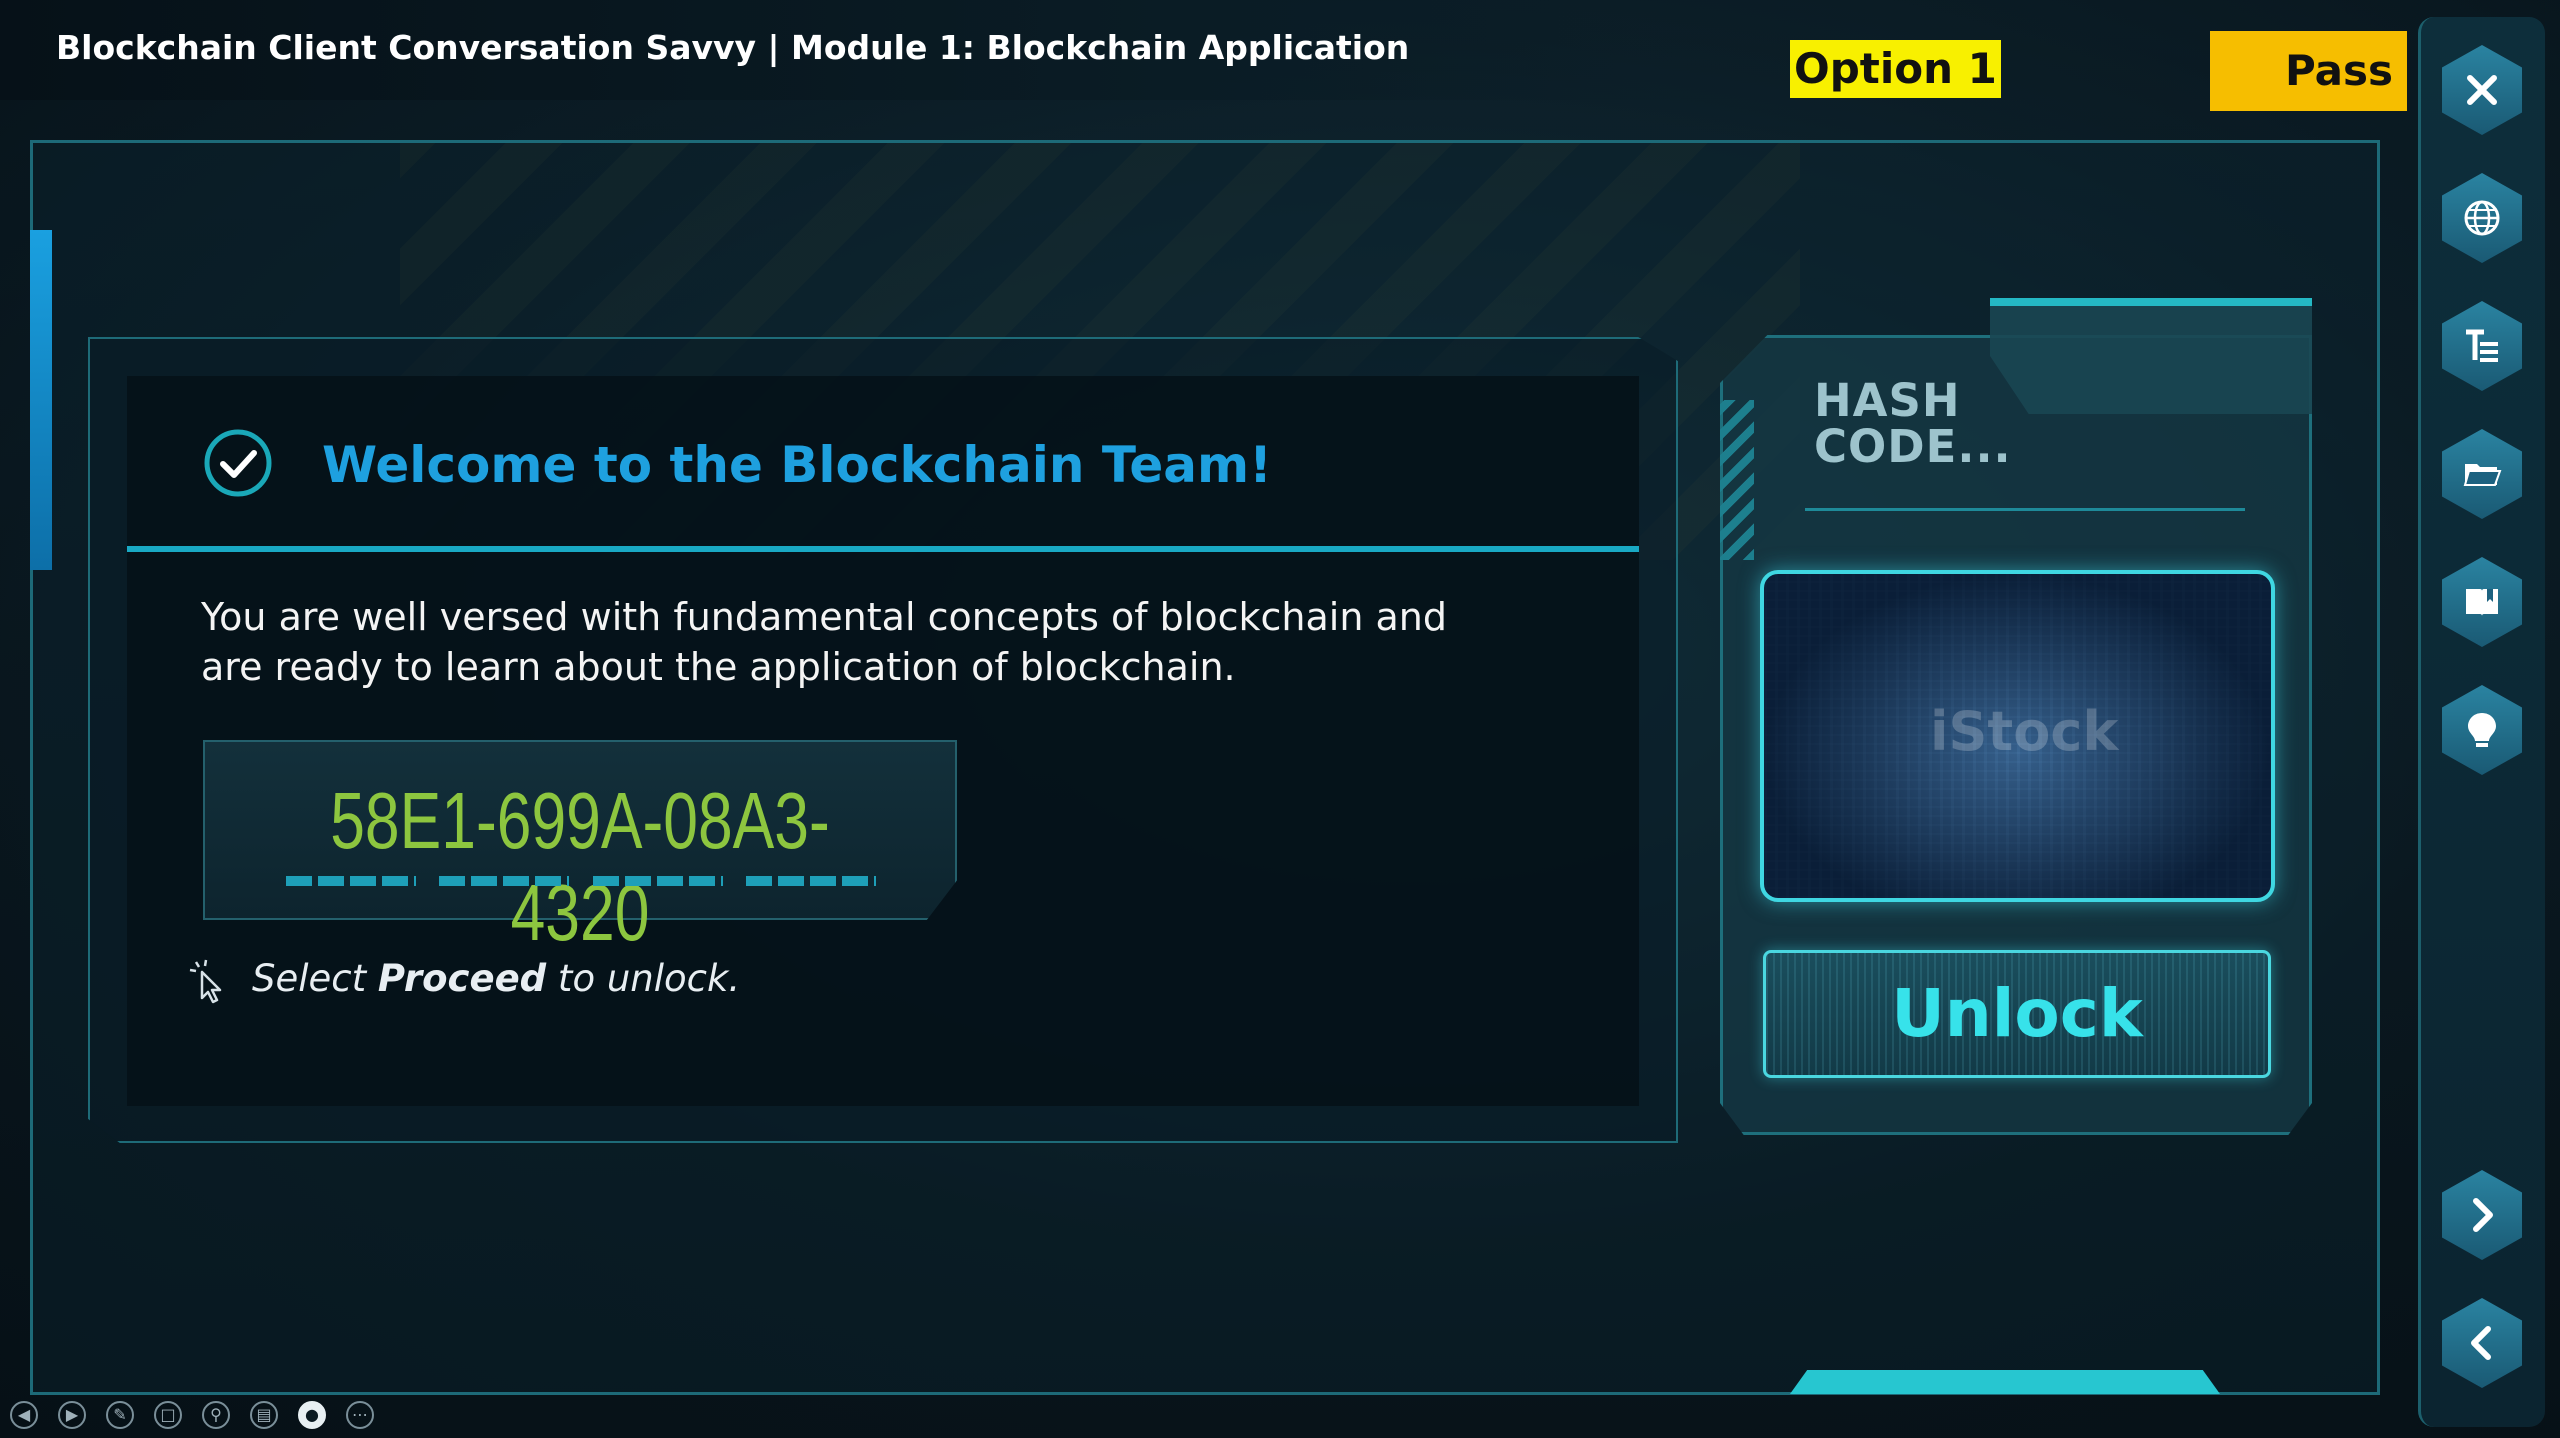  I want to click on welcome-title: Welcome to the Blockchain Team!, so click(797, 465).